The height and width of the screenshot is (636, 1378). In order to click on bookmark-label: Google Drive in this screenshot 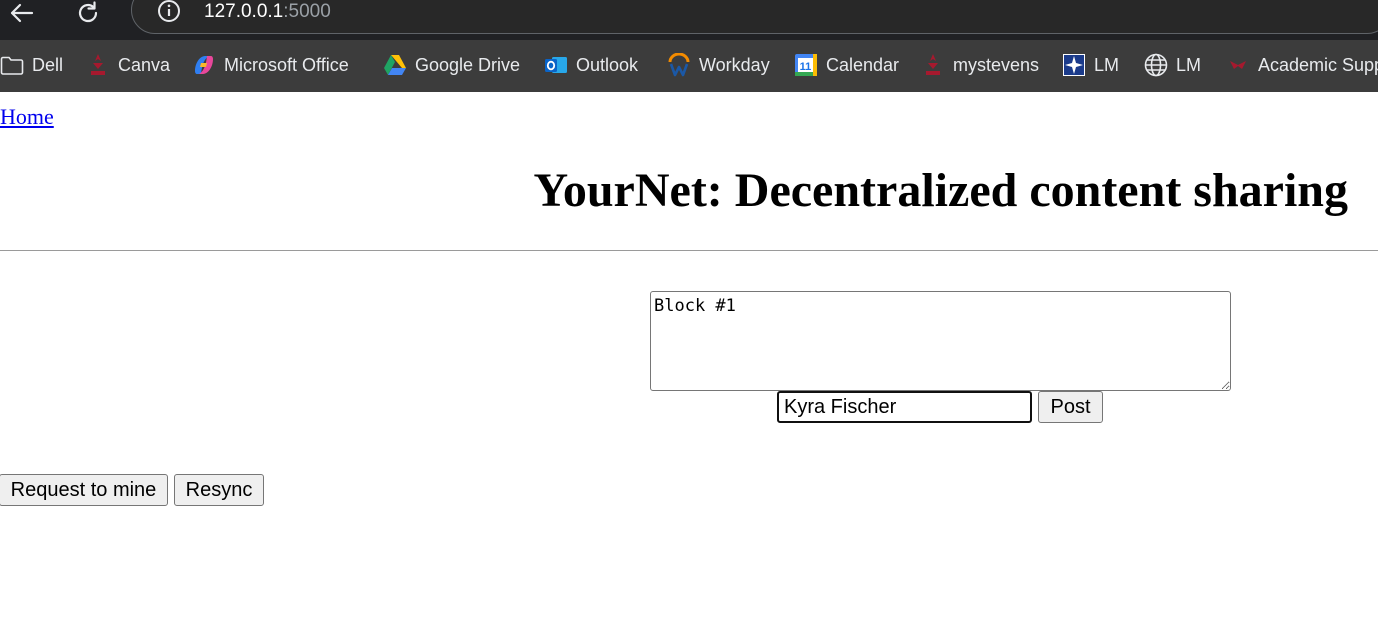, I will do `click(468, 64)`.